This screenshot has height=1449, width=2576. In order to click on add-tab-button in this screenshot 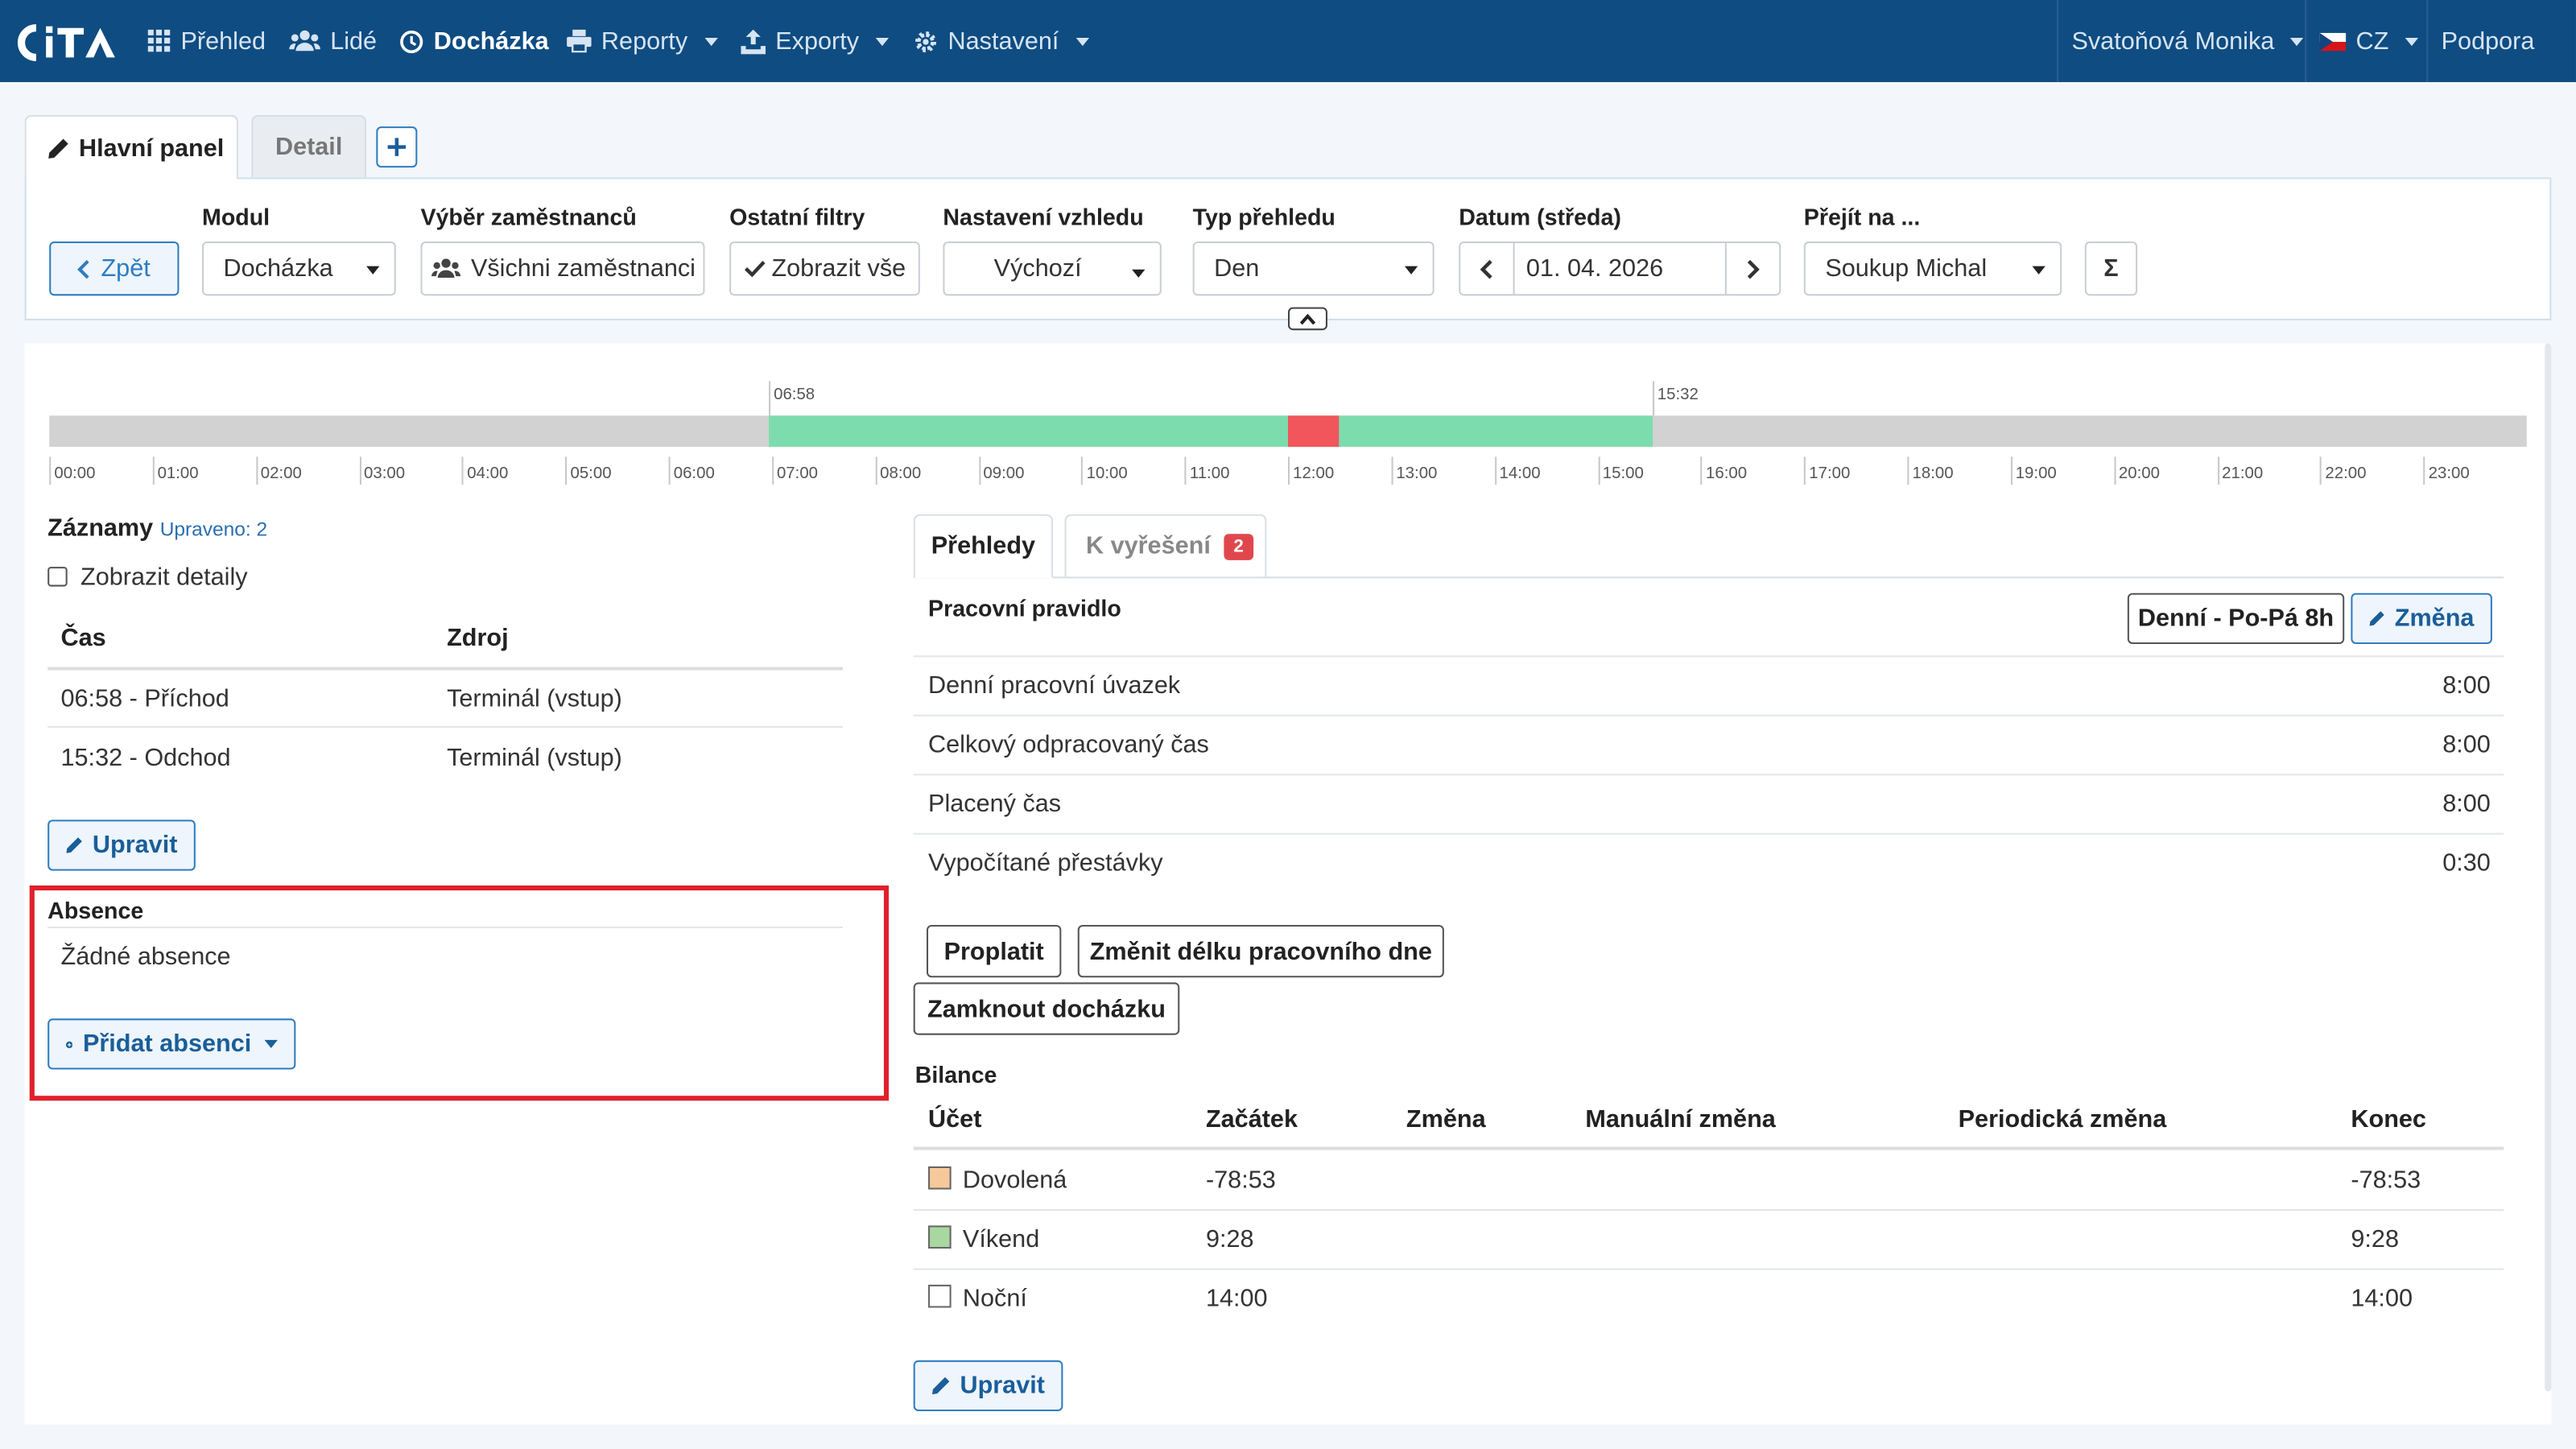, I will do `click(397, 147)`.